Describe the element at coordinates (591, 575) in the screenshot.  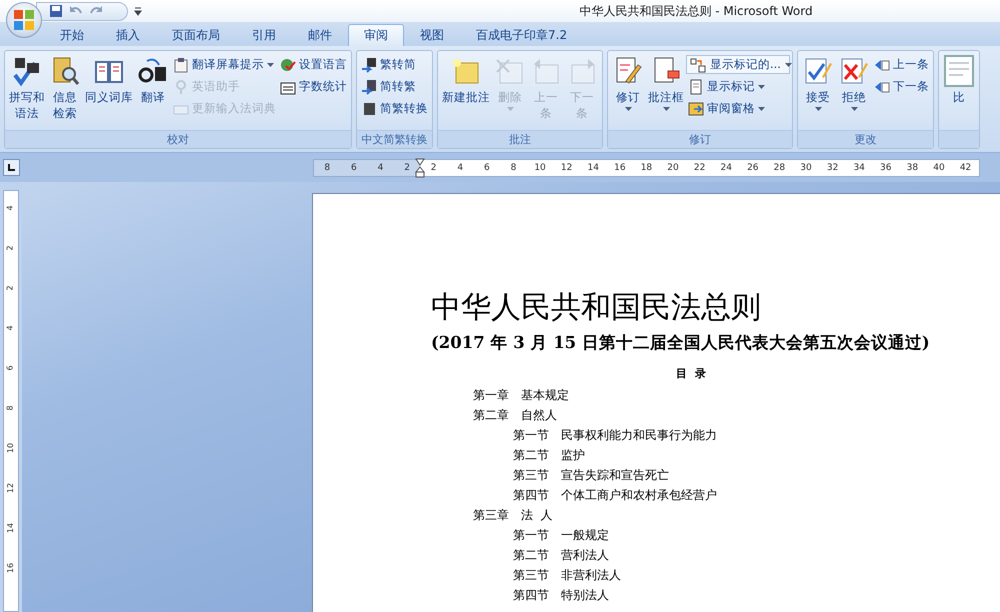
I see `toc-title: 非营利法人` at that location.